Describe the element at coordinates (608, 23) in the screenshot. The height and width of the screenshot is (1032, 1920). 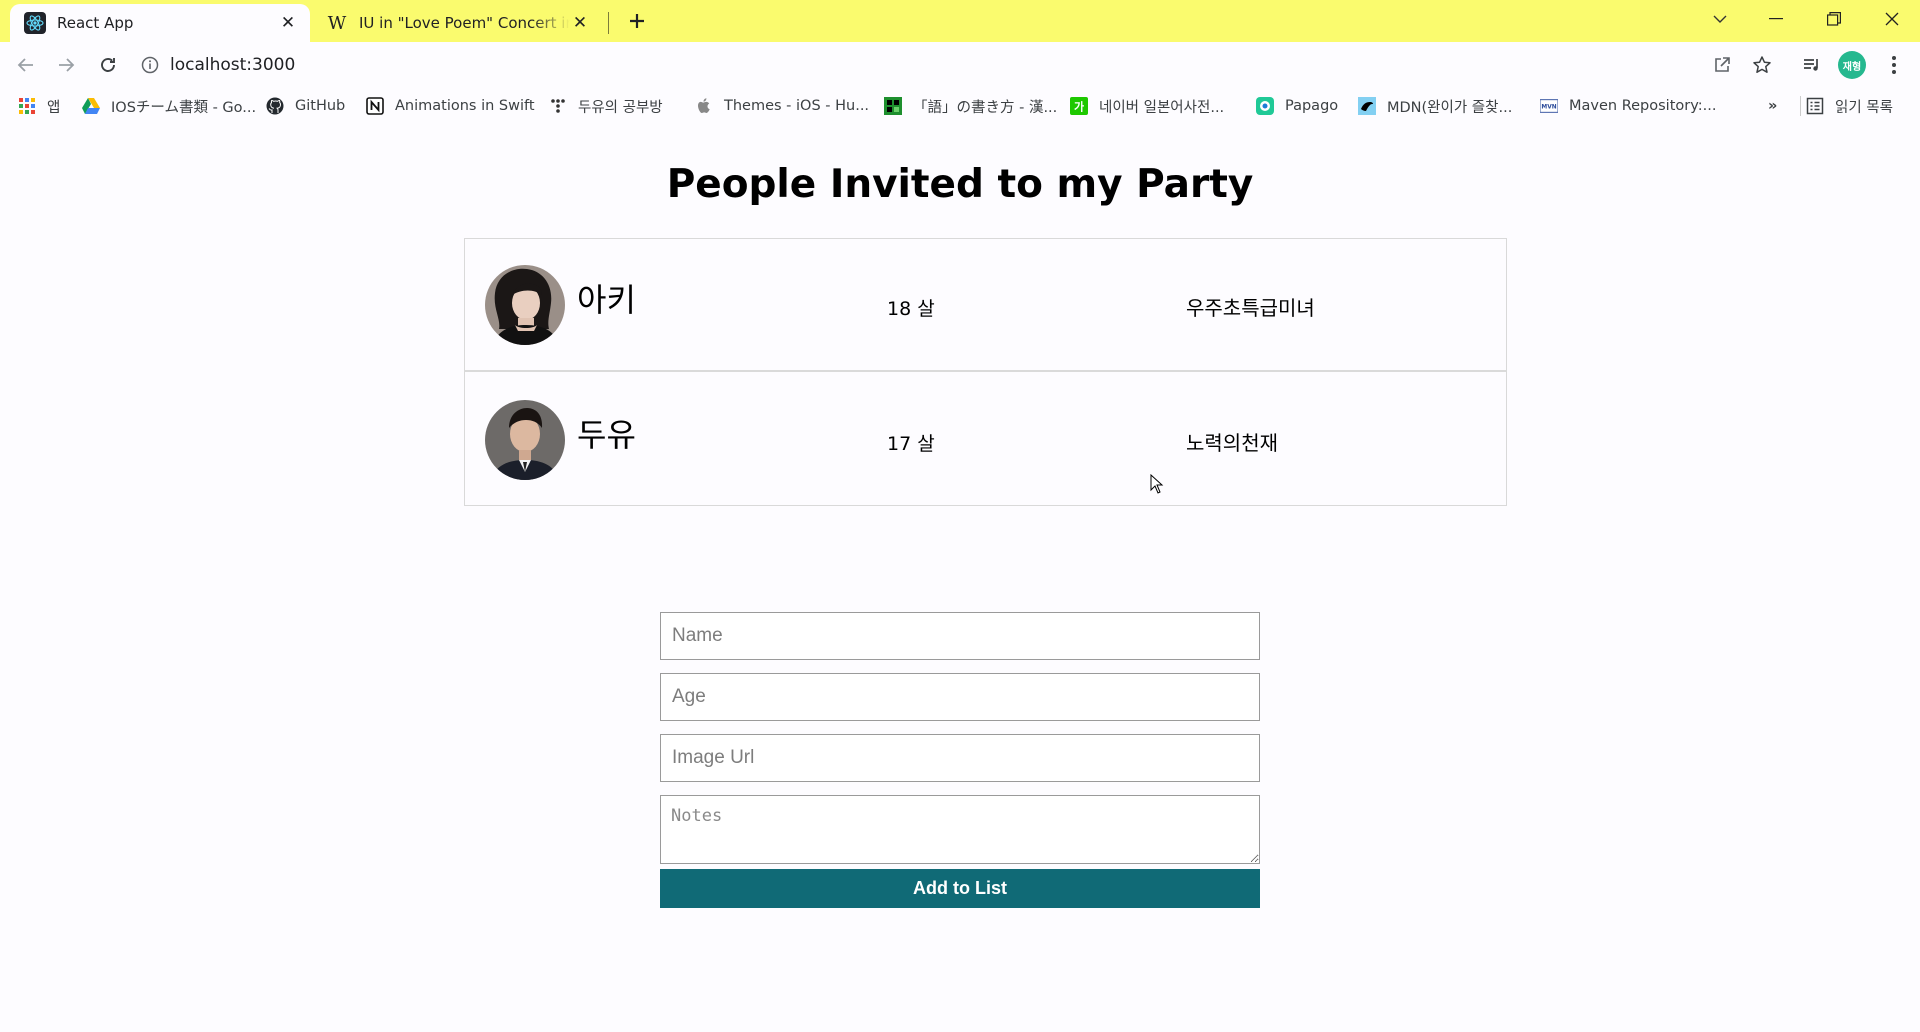
I see `tab-separator` at that location.